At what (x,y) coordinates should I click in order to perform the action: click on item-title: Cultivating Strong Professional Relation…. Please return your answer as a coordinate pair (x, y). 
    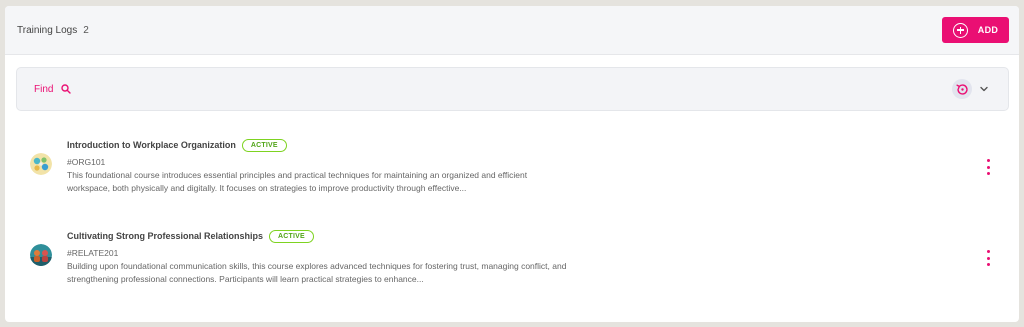
    Looking at the image, I should click on (165, 236).